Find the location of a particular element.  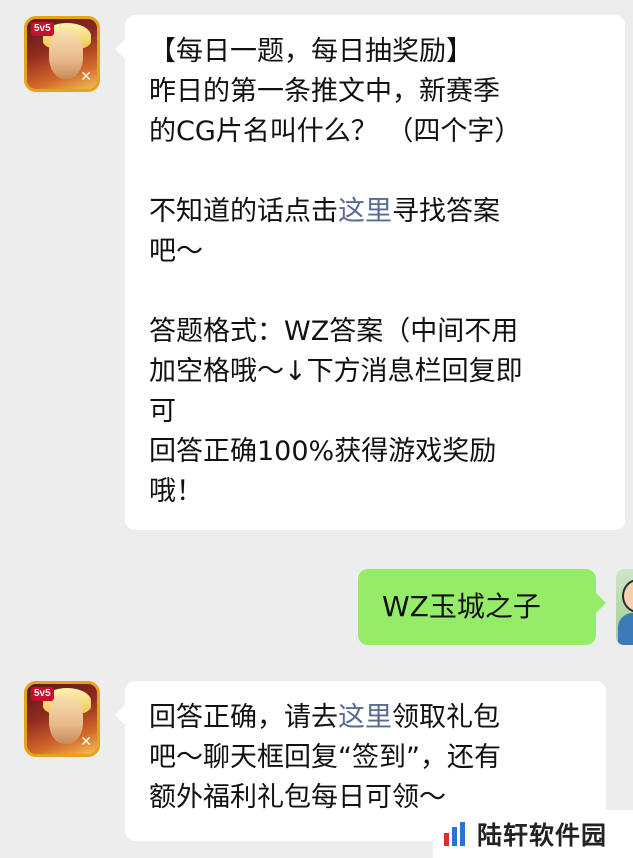

message-line: 答题格式：WZ答案（中间不用 is located at coordinates (375, 332).